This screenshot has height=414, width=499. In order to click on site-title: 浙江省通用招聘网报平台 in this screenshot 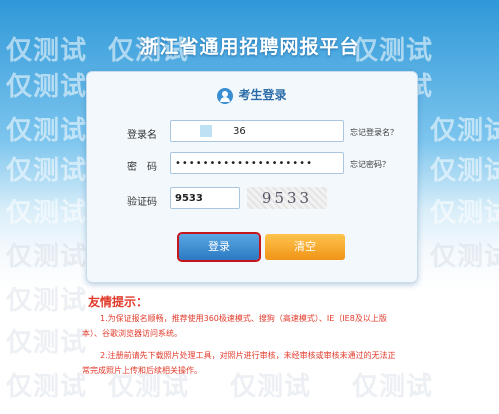, I will do `click(249, 47)`.